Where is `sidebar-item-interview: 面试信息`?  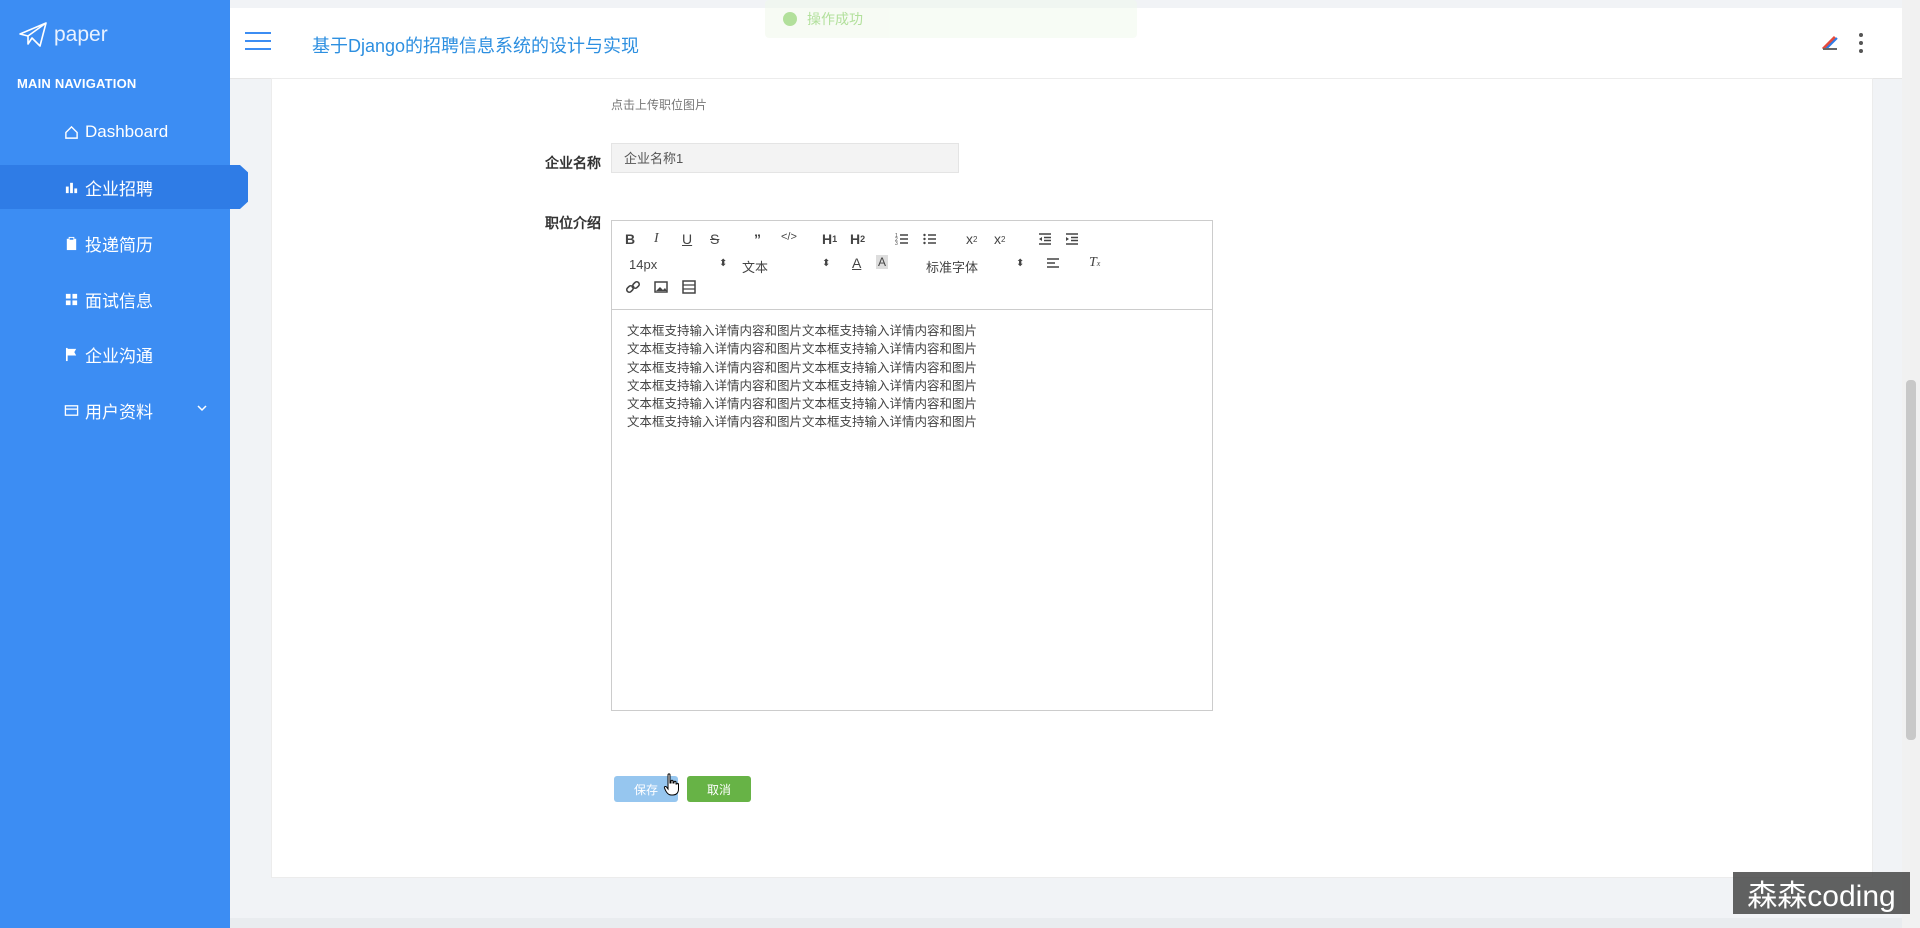 sidebar-item-interview: 面试信息 is located at coordinates (115, 299).